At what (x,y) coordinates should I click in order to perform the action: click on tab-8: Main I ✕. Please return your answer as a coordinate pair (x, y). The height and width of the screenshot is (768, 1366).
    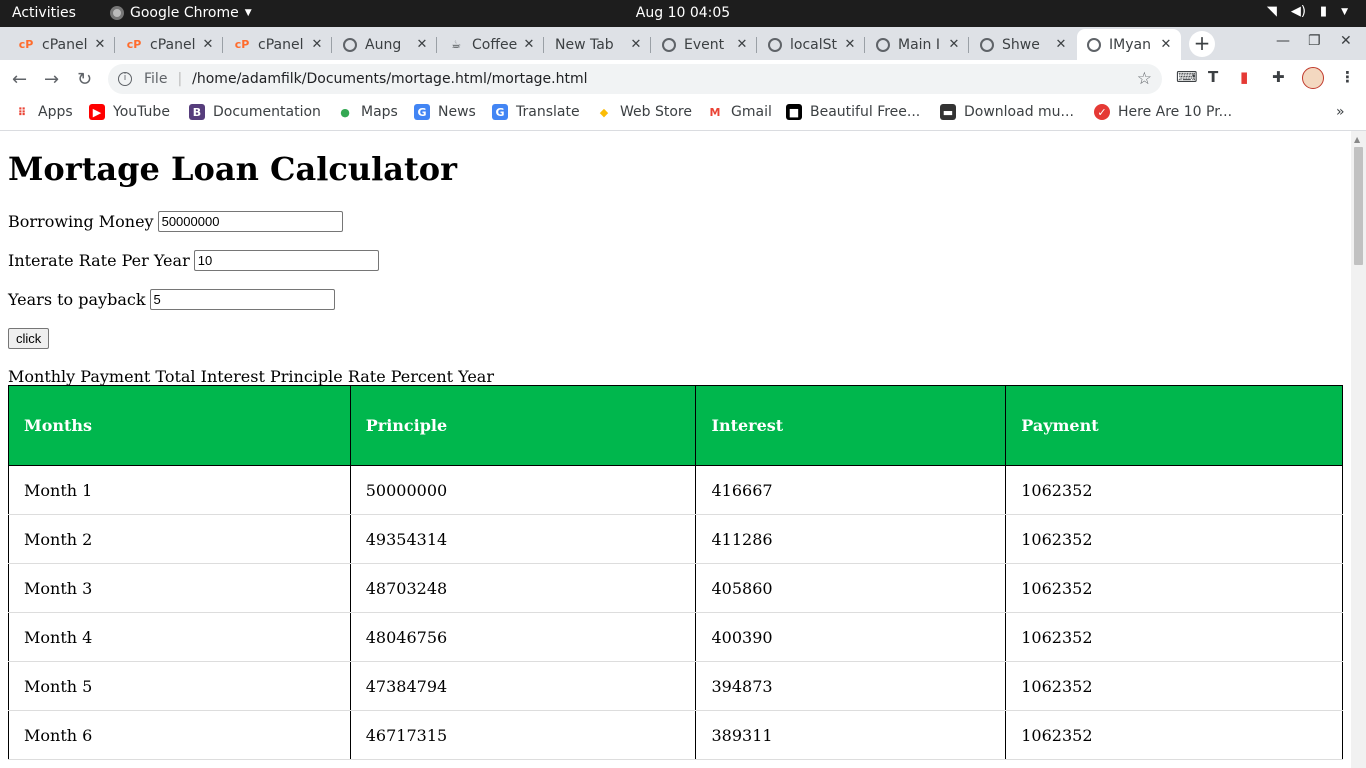
    Looking at the image, I should click on (917, 44).